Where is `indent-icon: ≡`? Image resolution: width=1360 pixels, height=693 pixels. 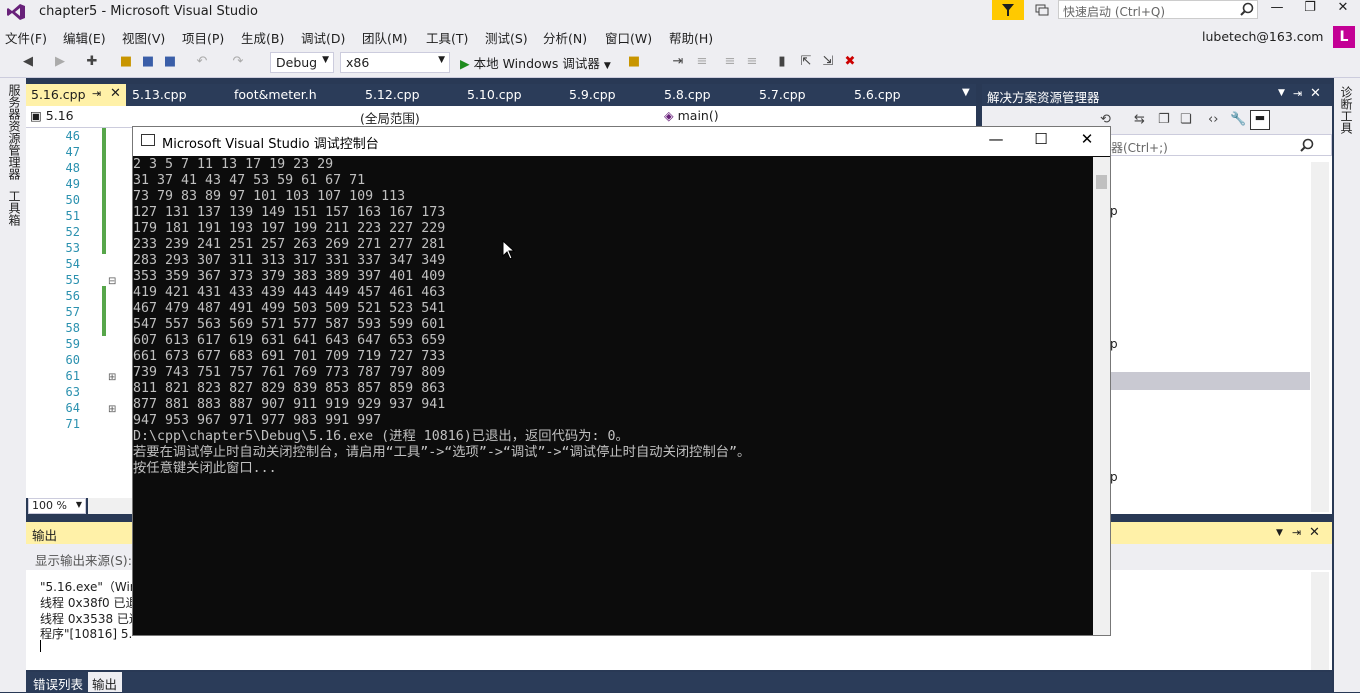
indent-icon: ≡ is located at coordinates (702, 62).